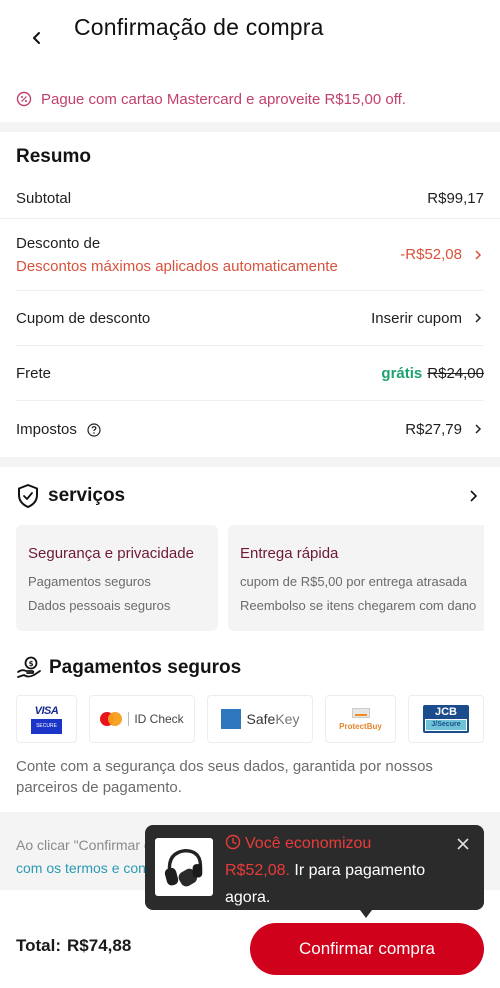  I want to click on service-card-title: Entrega rápida, so click(289, 553).